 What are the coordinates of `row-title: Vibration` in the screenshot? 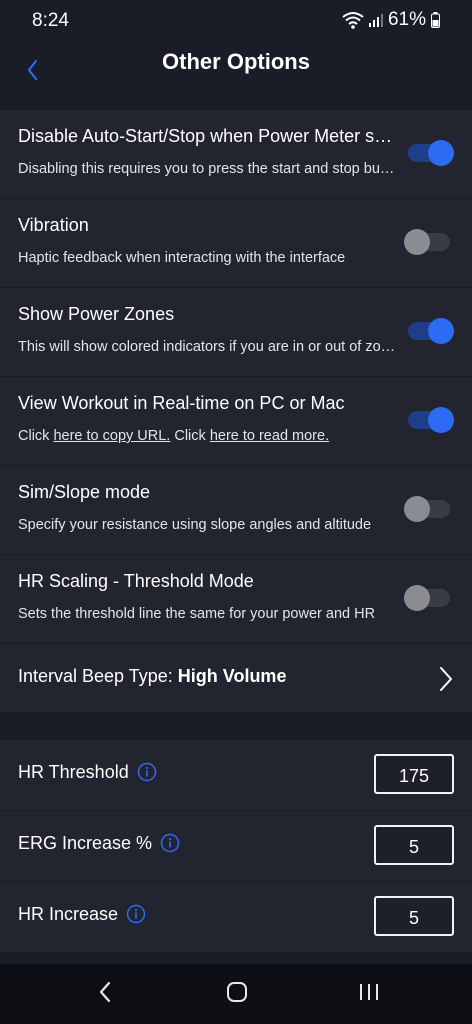 It's located at (53, 225).